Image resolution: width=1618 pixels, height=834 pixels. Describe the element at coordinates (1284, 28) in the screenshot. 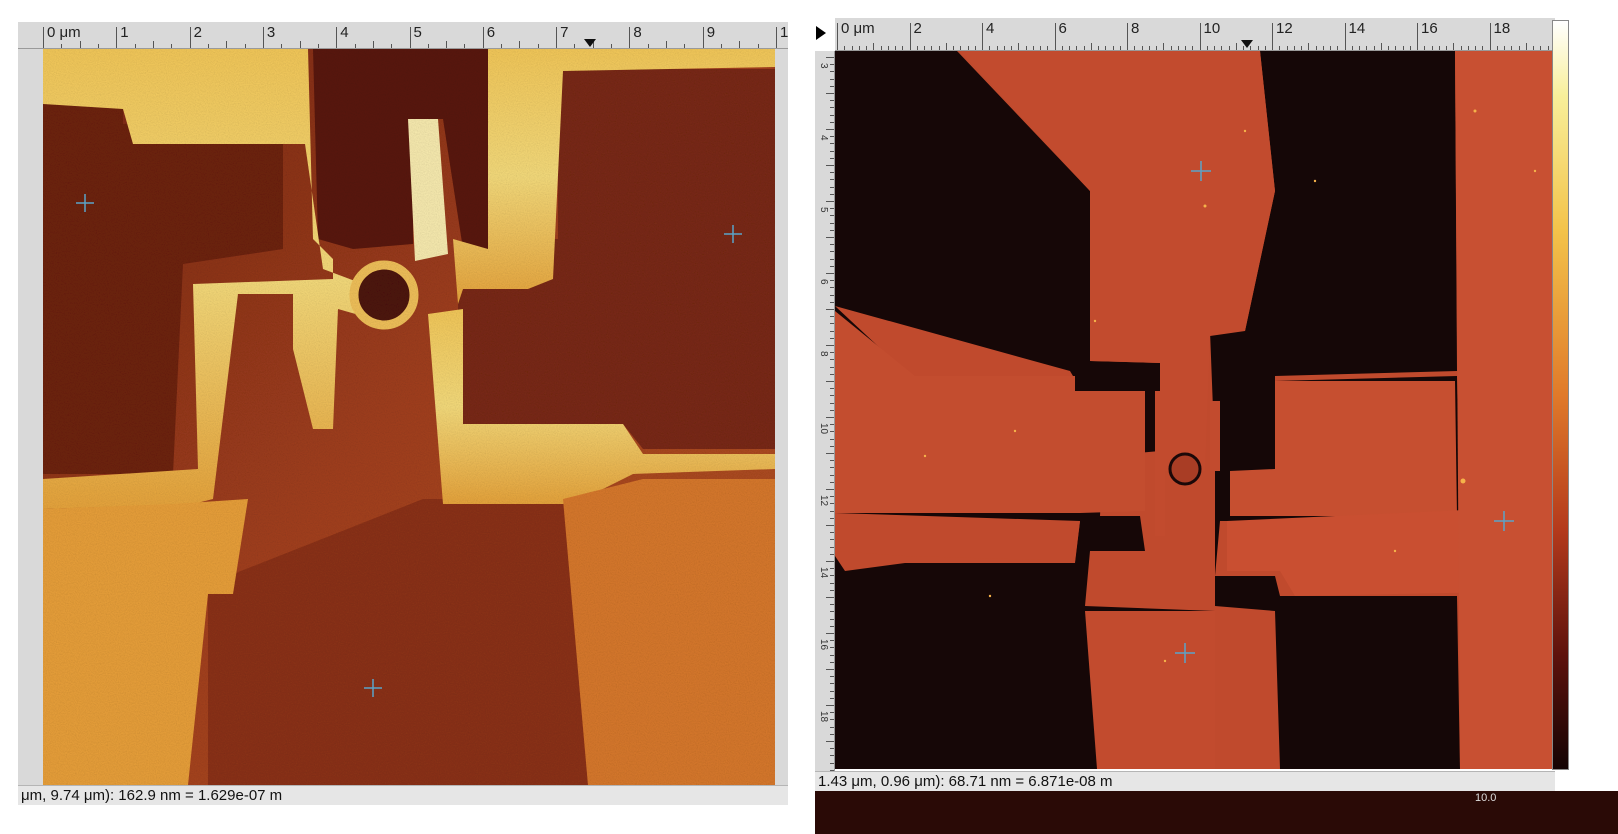

I see `ruler-label: 12` at that location.